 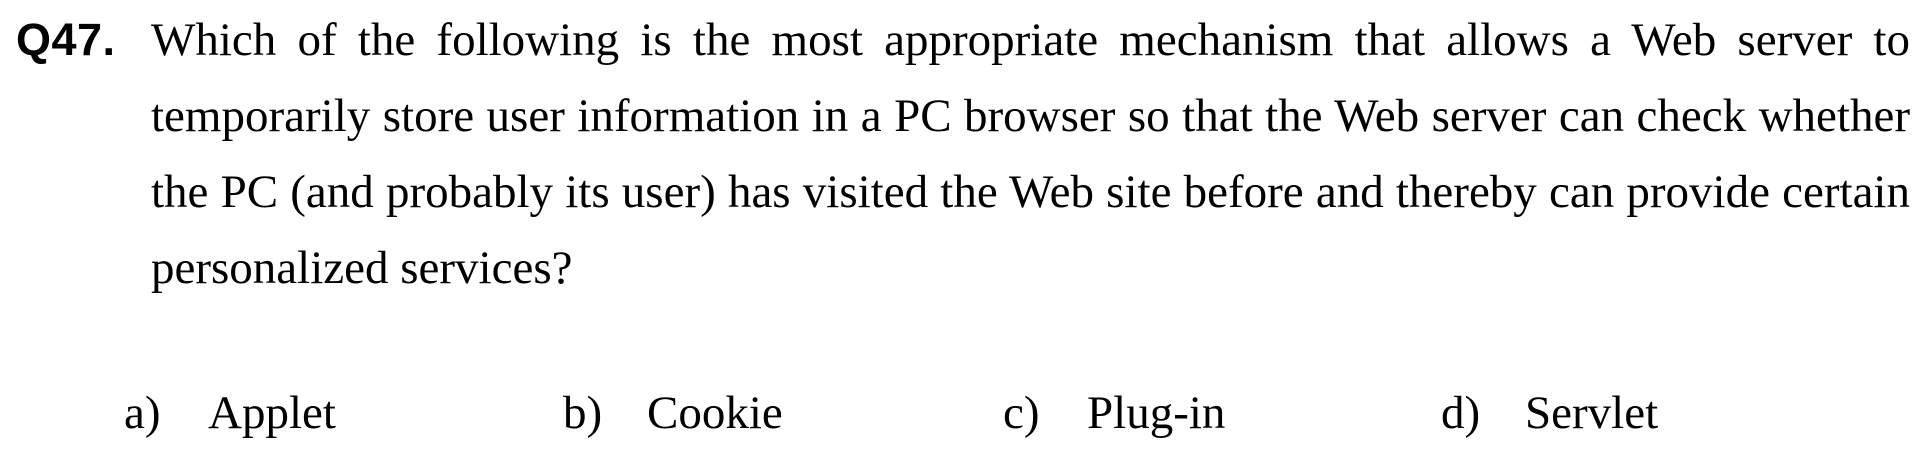 What do you see at coordinates (1021, 413) in the screenshot?
I see `option-c-letter: c)` at bounding box center [1021, 413].